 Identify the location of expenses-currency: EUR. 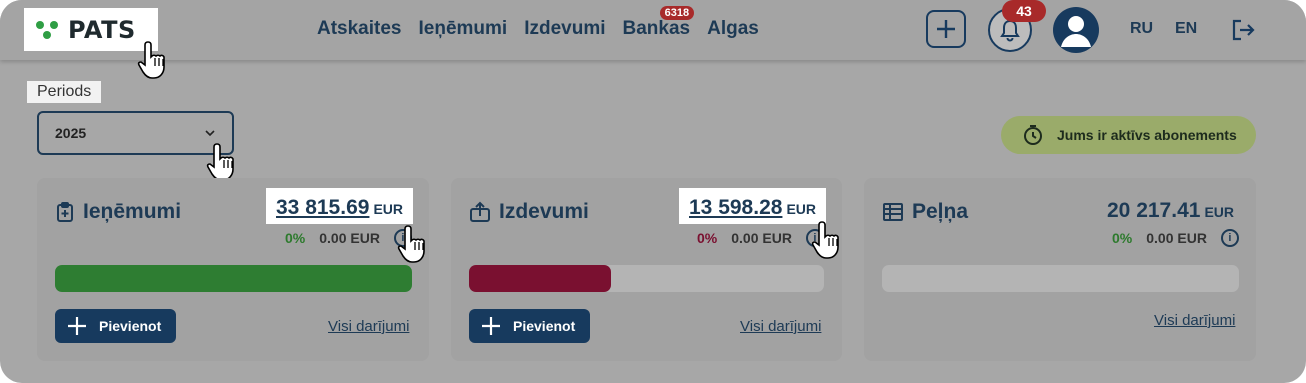
(801, 209).